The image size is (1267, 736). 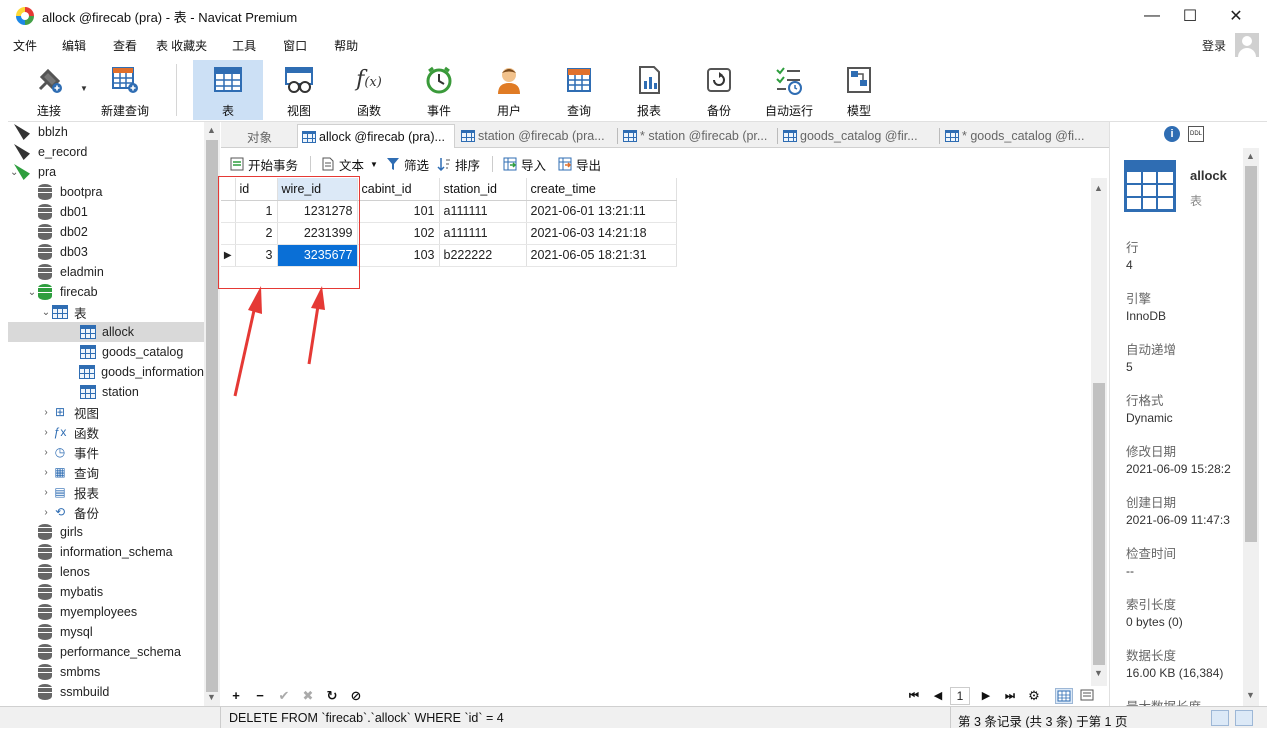 What do you see at coordinates (1064, 696) in the screenshot?
I see `grid-view-toggle` at bounding box center [1064, 696].